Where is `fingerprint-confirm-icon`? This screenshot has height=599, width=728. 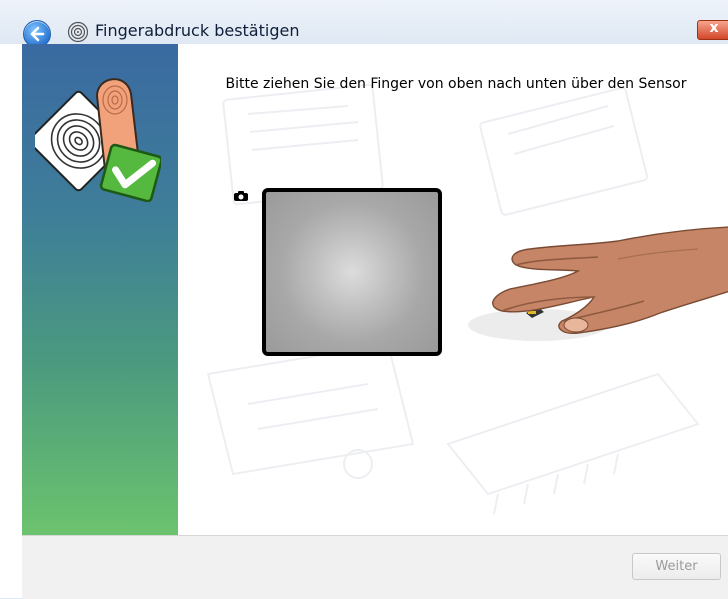 fingerprint-confirm-icon is located at coordinates (98, 140).